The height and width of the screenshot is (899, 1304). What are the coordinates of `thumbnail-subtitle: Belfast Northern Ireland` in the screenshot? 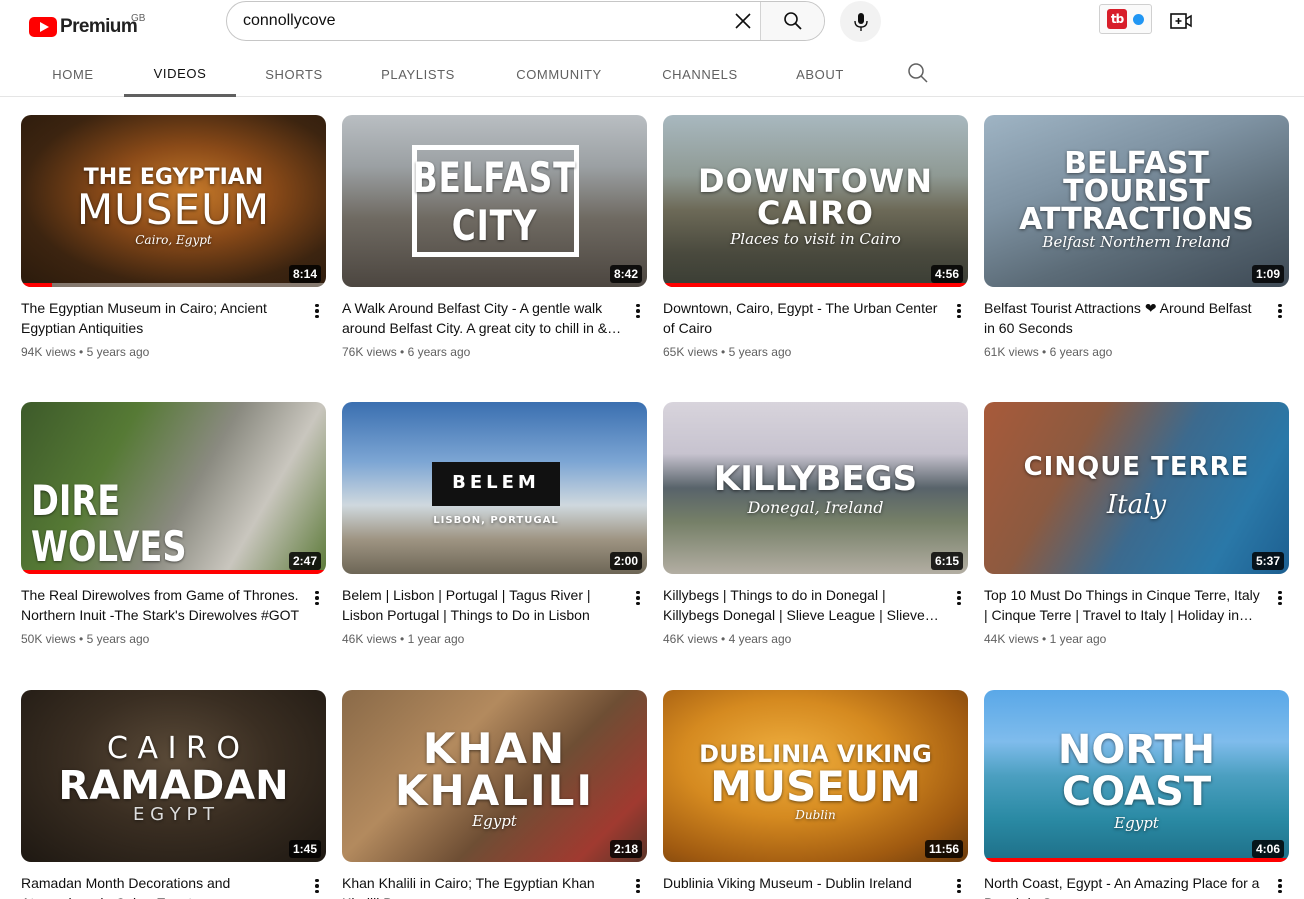 It's located at (1136, 242).